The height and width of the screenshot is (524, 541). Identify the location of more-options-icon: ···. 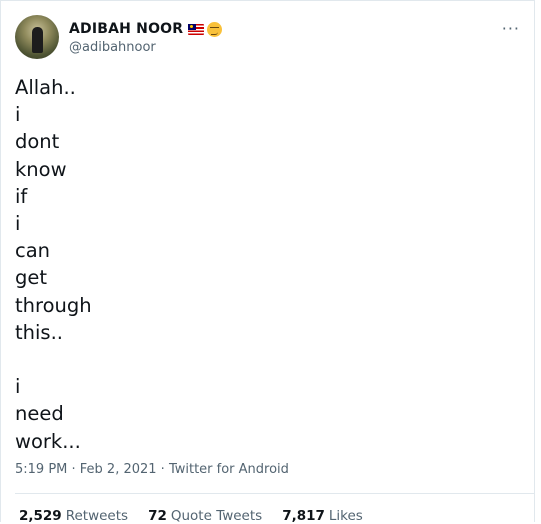
(511, 29).